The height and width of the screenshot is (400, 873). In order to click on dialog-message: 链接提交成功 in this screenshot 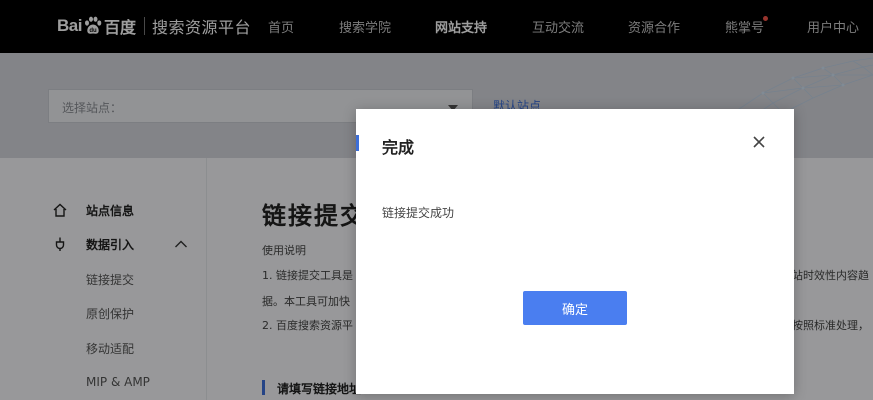, I will do `click(418, 213)`.